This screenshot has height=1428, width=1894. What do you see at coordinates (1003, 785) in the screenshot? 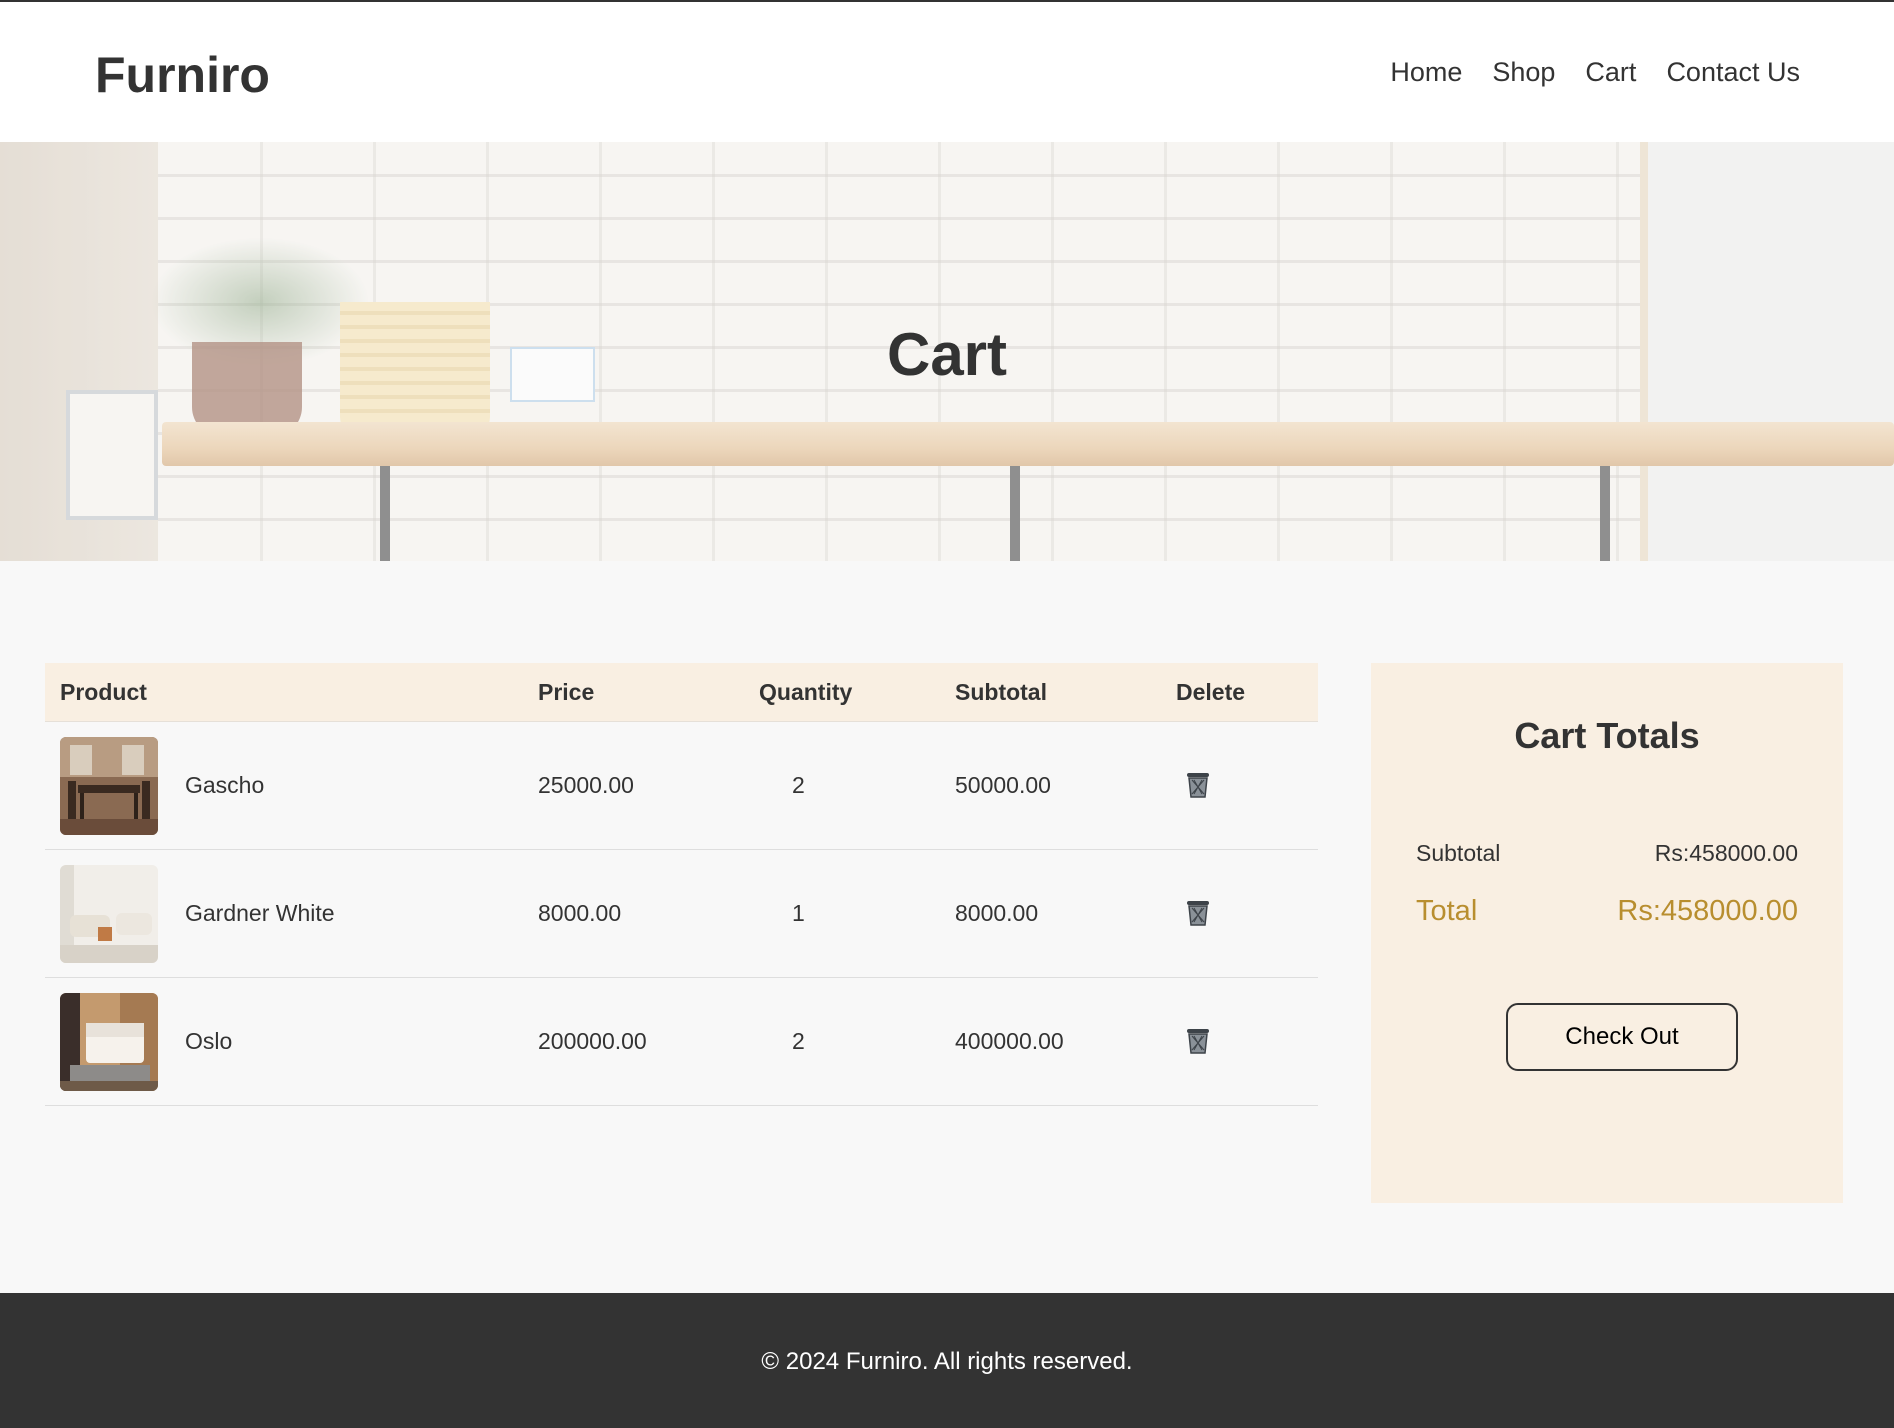
I see `product-subtotal: 50000.00` at bounding box center [1003, 785].